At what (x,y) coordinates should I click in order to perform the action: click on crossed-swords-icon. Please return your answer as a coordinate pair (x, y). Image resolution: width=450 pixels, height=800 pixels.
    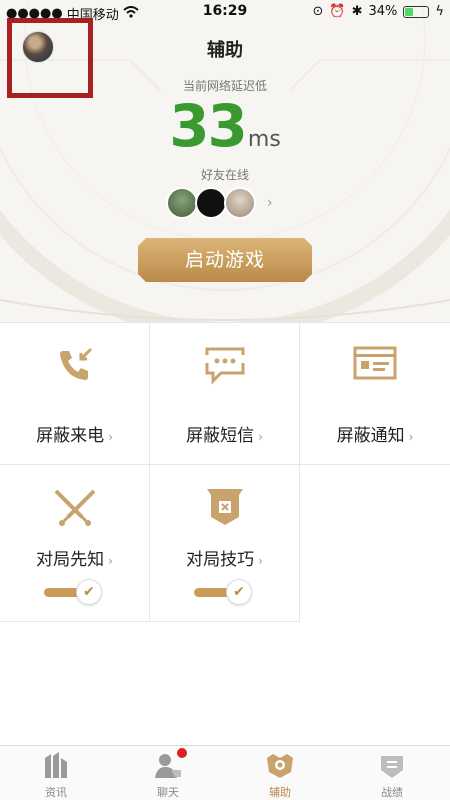
    Looking at the image, I should click on (75, 510).